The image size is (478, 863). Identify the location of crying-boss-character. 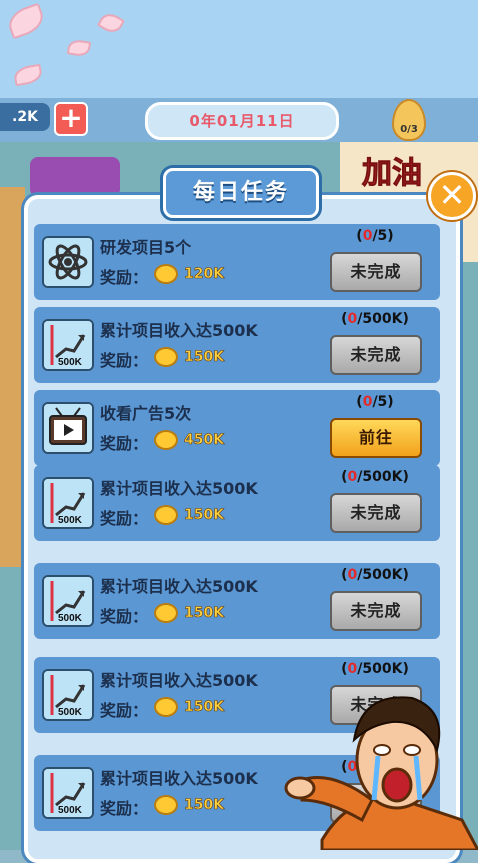
(381, 773).